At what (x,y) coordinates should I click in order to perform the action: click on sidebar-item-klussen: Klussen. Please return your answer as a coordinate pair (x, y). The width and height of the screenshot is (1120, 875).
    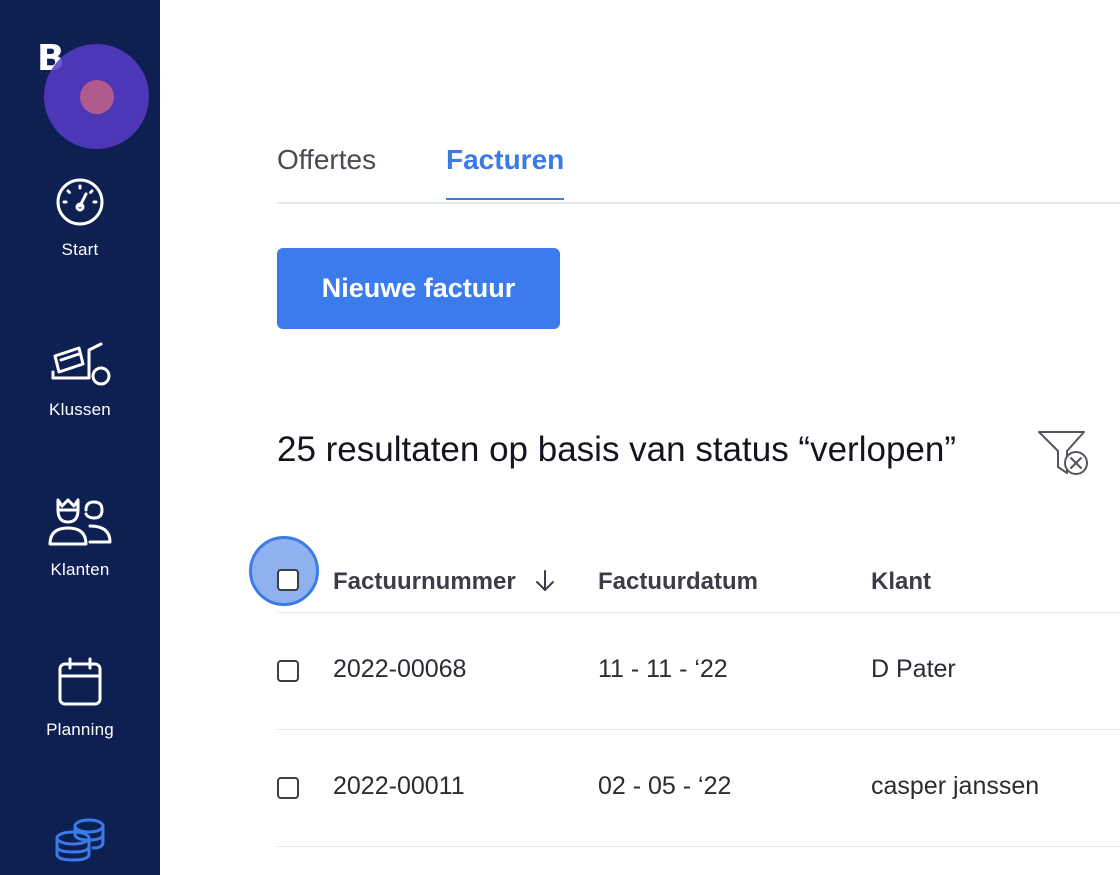
    Looking at the image, I should click on (80, 378).